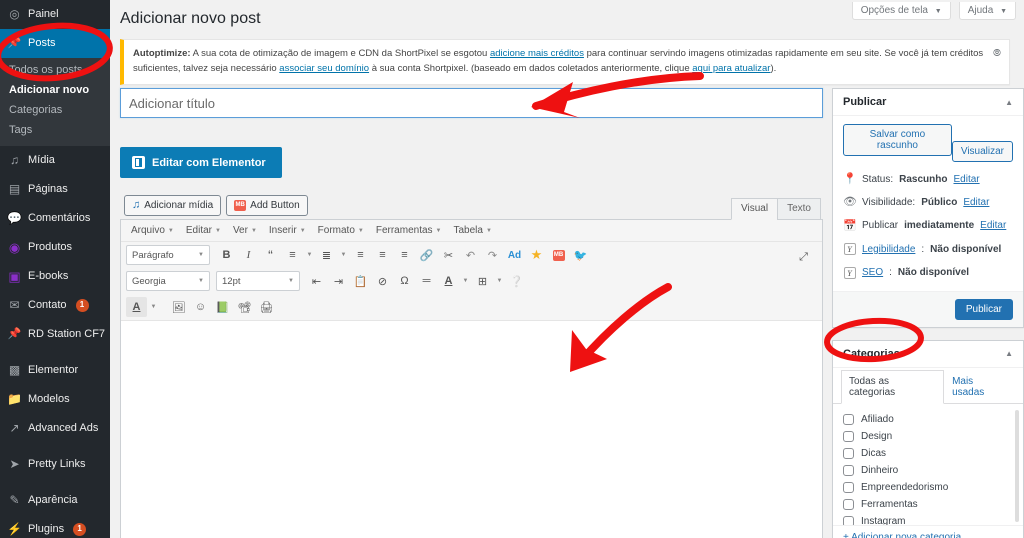 The height and width of the screenshot is (538, 1024). Describe the element at coordinates (514, 255) in the screenshot. I see `ads-icon: Ad` at that location.